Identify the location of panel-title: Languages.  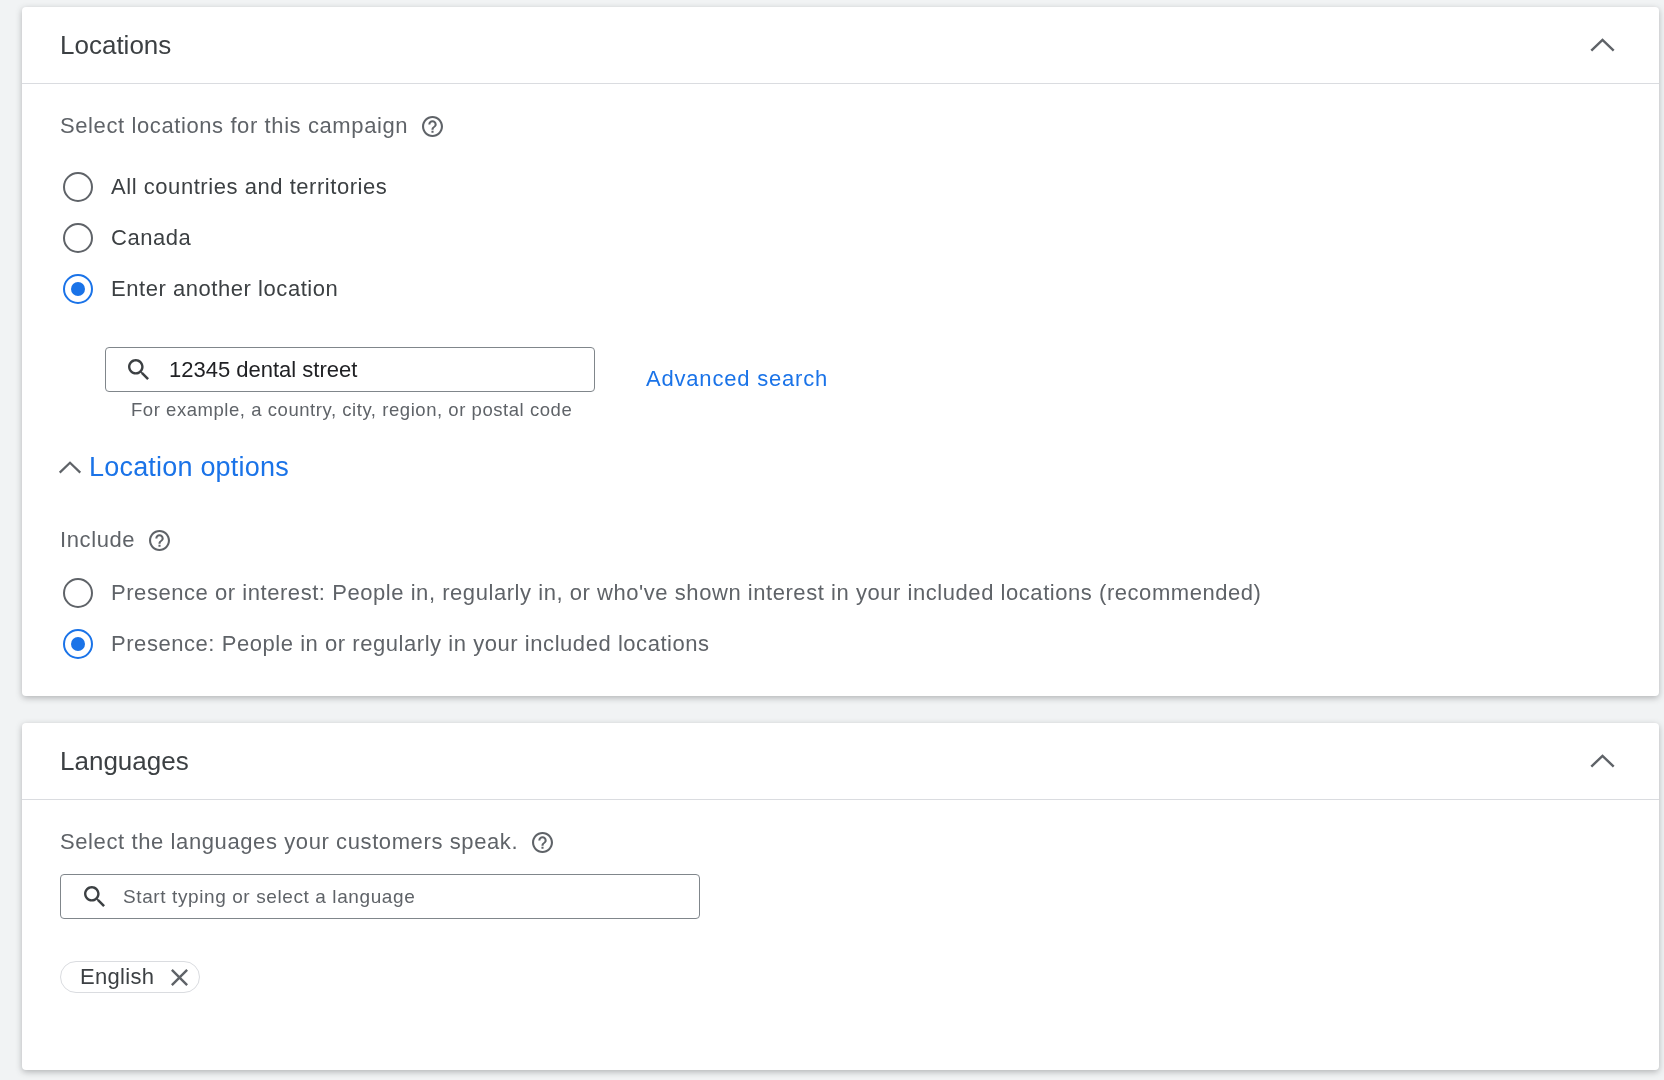
(124, 761).